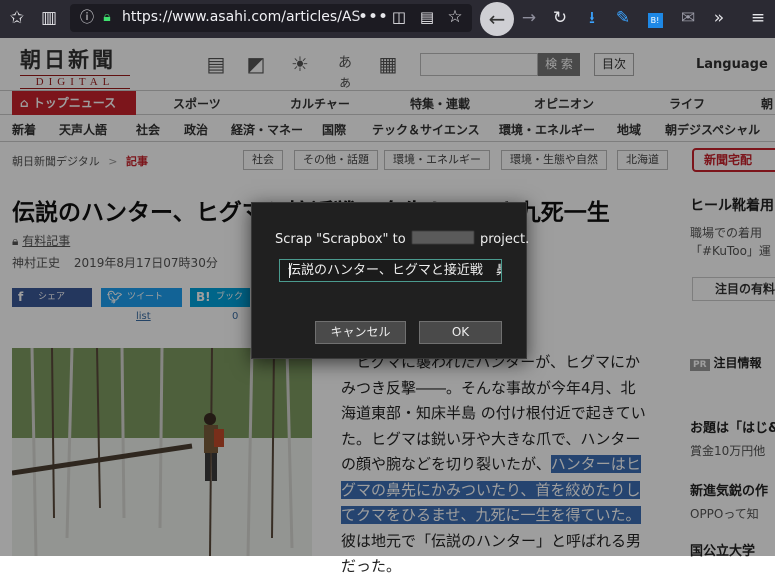 This screenshot has height=580, width=775. I want to click on scrap-title-input: 伝説のハンター、ヒグマと接近戦 鼻, so click(390, 270).